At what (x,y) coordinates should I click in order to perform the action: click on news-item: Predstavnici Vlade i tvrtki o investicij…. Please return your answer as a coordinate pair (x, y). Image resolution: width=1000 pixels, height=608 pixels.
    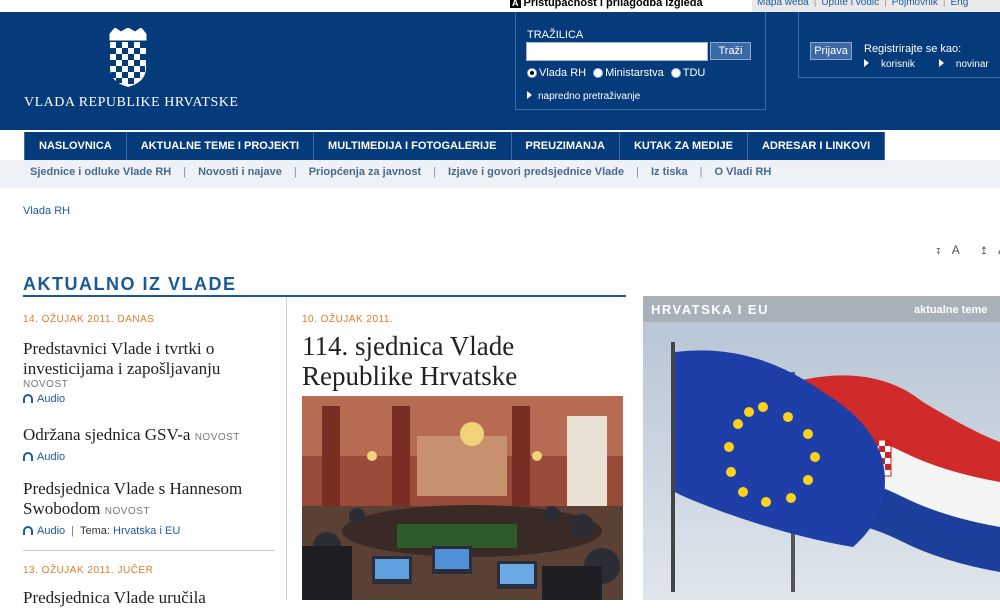
    Looking at the image, I should click on (153, 372).